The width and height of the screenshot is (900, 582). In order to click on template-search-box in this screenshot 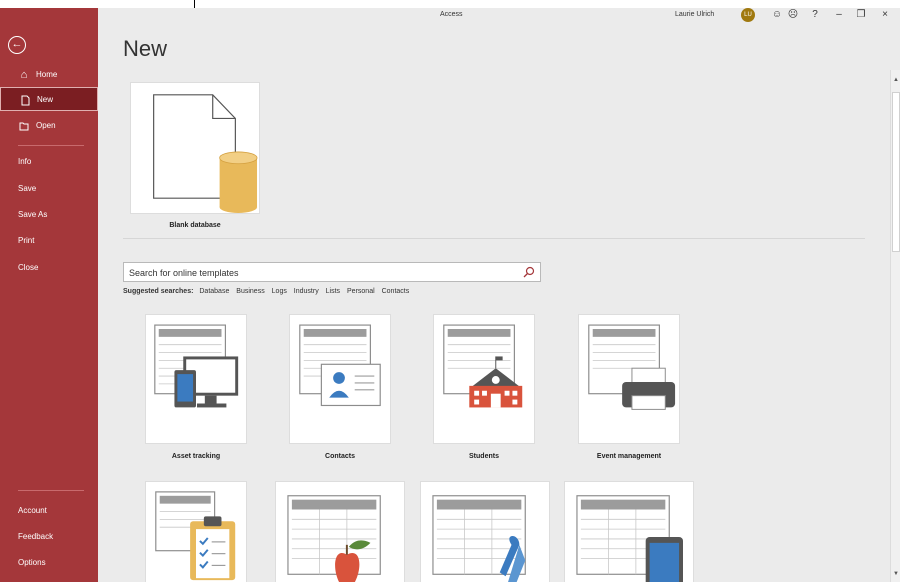, I will do `click(332, 272)`.